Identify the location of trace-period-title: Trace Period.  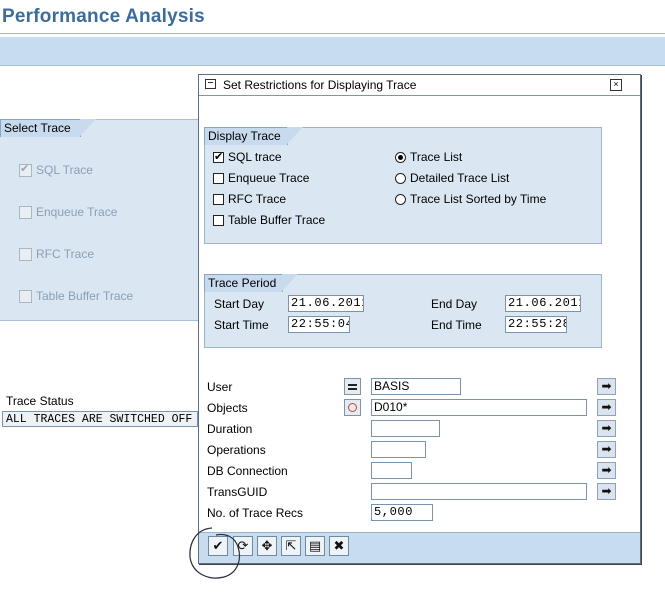
(242, 283).